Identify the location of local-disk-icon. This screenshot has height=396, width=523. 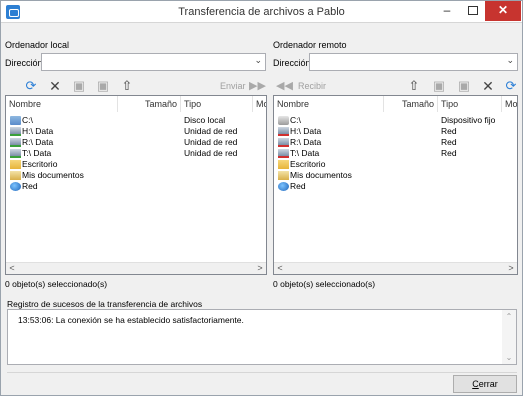
(15, 120).